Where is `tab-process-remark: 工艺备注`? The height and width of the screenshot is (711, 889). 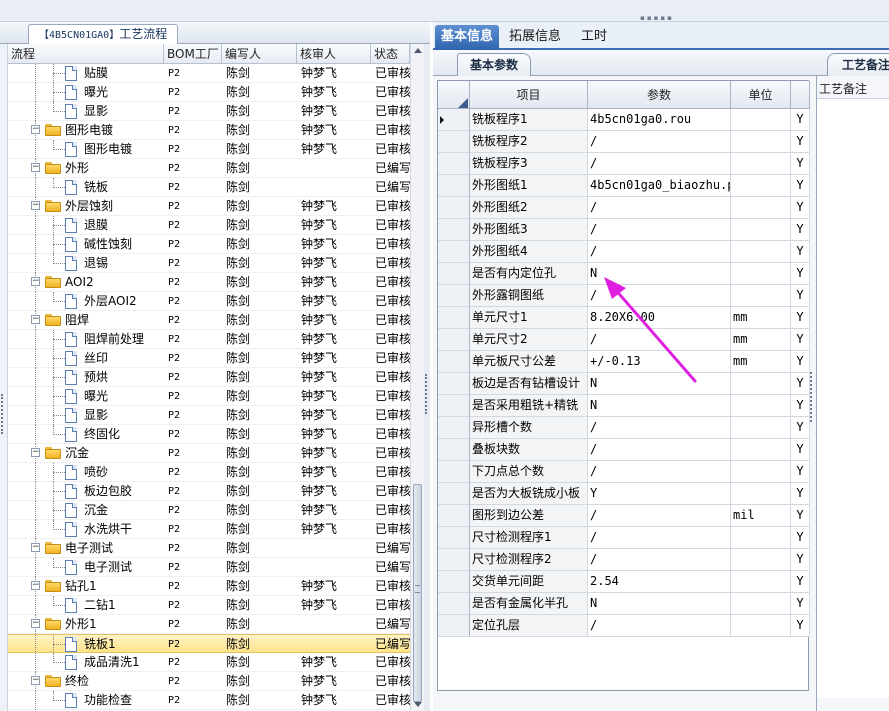
tab-process-remark: 工艺备注 is located at coordinates (858, 64).